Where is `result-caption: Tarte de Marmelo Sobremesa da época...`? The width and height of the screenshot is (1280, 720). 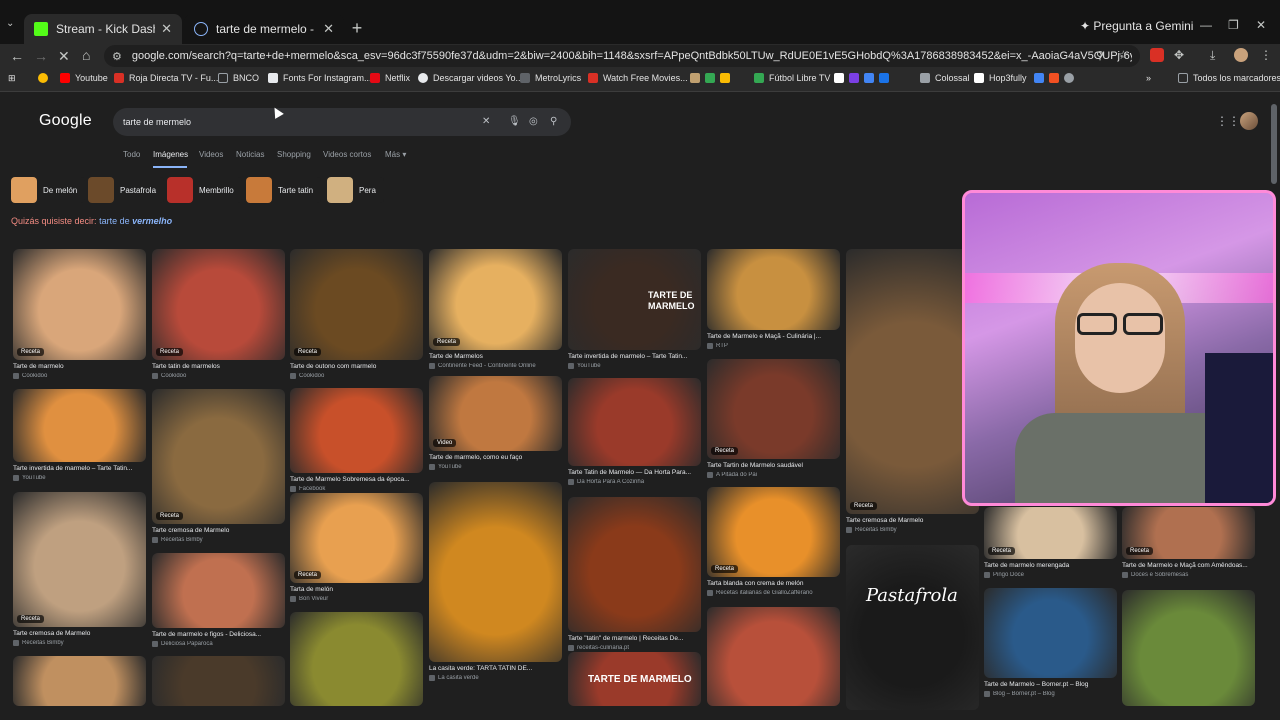
result-caption: Tarte de Marmelo Sobremesa da época... is located at coordinates (356, 479).